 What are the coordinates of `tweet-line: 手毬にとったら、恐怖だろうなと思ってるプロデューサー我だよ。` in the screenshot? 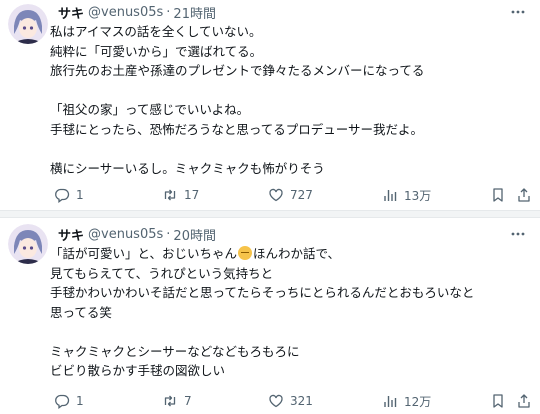 It's located at (237, 129).